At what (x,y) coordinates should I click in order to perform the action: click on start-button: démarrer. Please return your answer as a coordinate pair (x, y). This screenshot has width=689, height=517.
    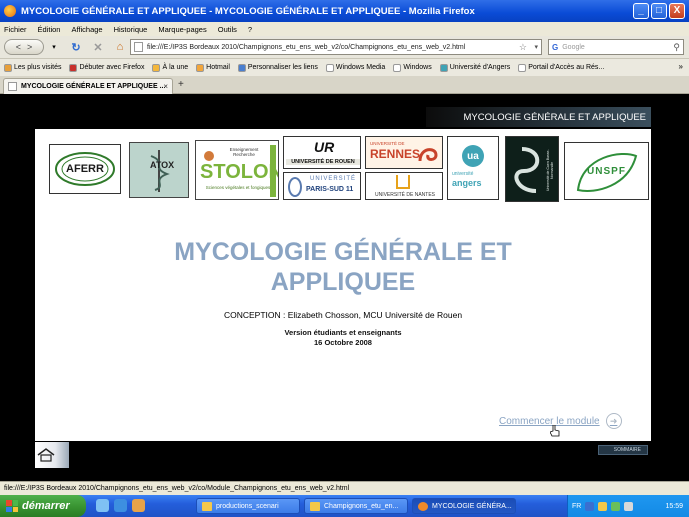
    Looking at the image, I should click on (43, 506).